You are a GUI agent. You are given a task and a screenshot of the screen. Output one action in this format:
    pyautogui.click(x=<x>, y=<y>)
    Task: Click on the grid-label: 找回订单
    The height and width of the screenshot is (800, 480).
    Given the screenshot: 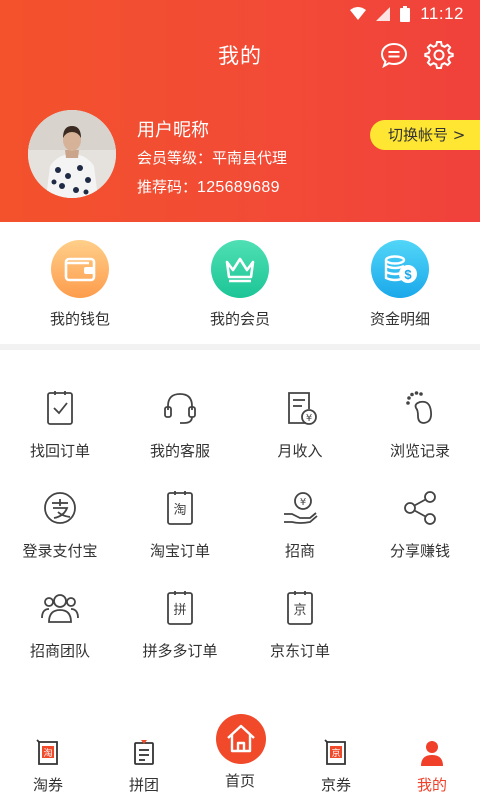 What is the action you would take?
    pyautogui.click(x=59, y=451)
    